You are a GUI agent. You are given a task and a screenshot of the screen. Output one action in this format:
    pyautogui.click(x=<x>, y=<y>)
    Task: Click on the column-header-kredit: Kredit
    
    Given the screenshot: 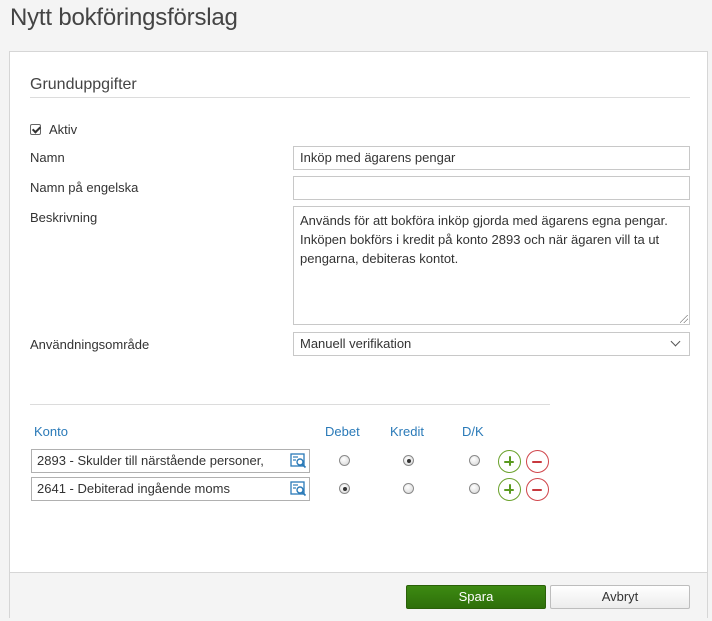 What is the action you would take?
    pyautogui.click(x=407, y=431)
    